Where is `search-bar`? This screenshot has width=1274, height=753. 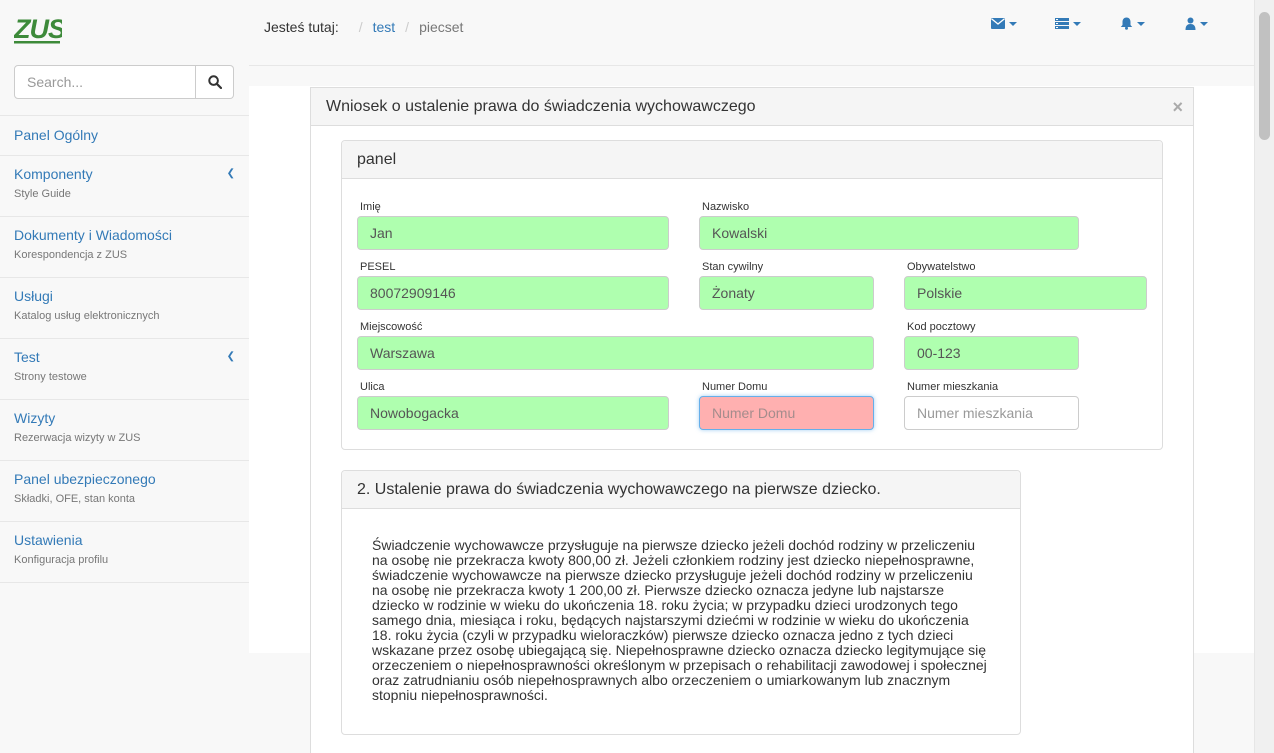 search-bar is located at coordinates (124, 82).